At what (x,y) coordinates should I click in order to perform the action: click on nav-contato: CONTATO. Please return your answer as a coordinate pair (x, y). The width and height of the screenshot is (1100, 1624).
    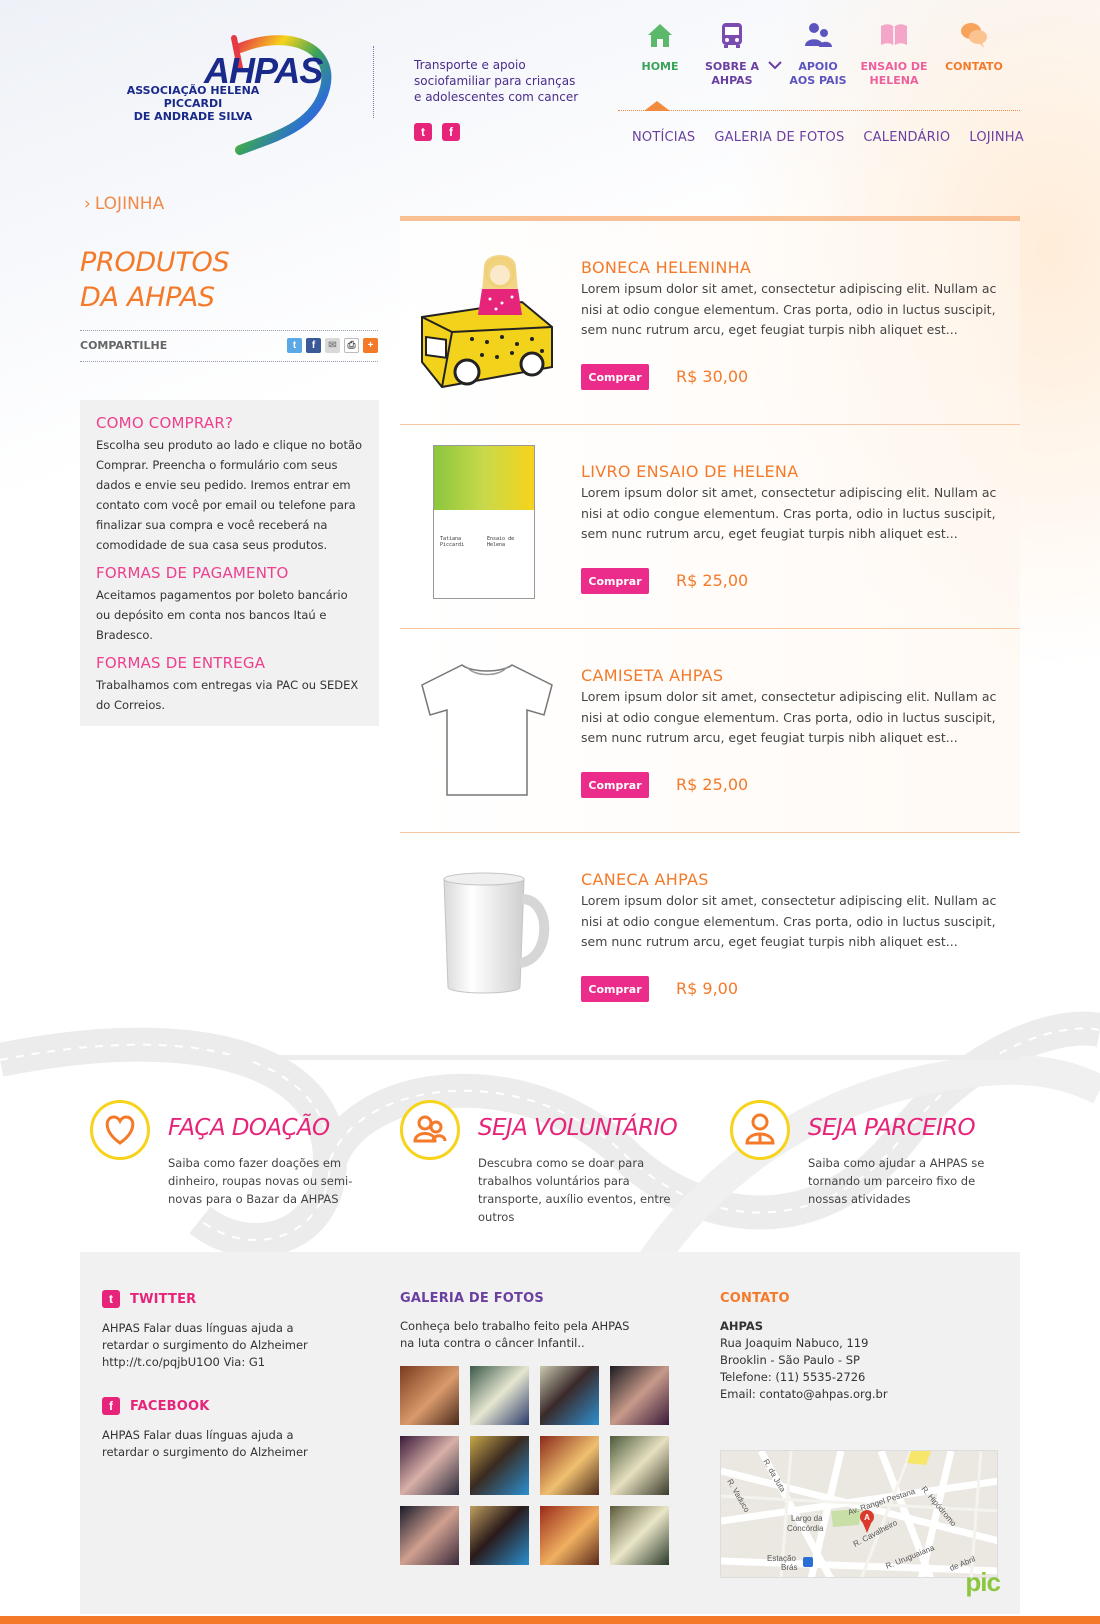
    Looking at the image, I should click on (974, 46).